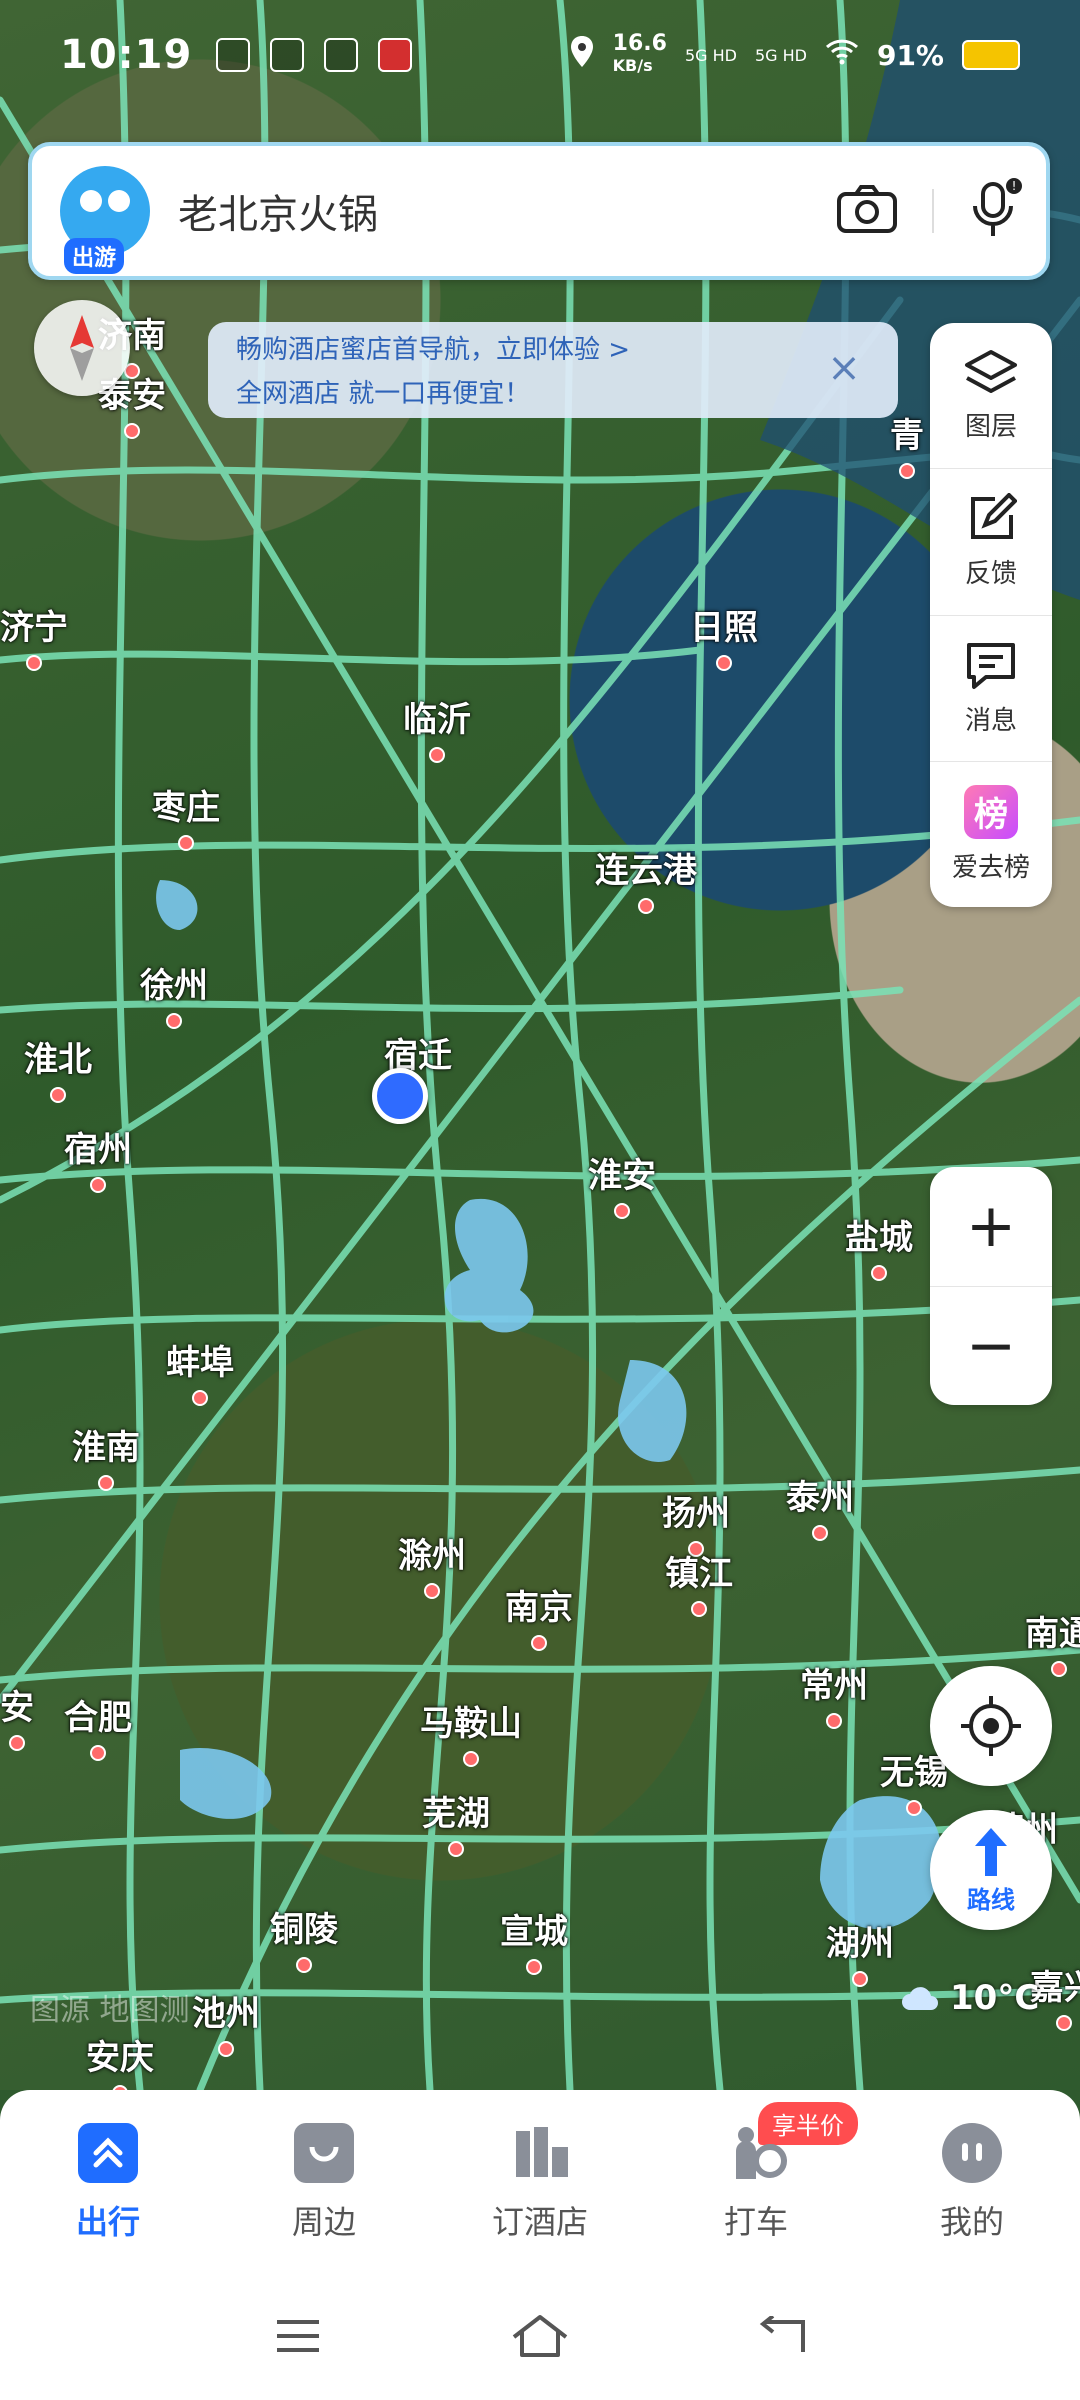 The image size is (1080, 2400). I want to click on route-arrow-icon, so click(991, 1851).